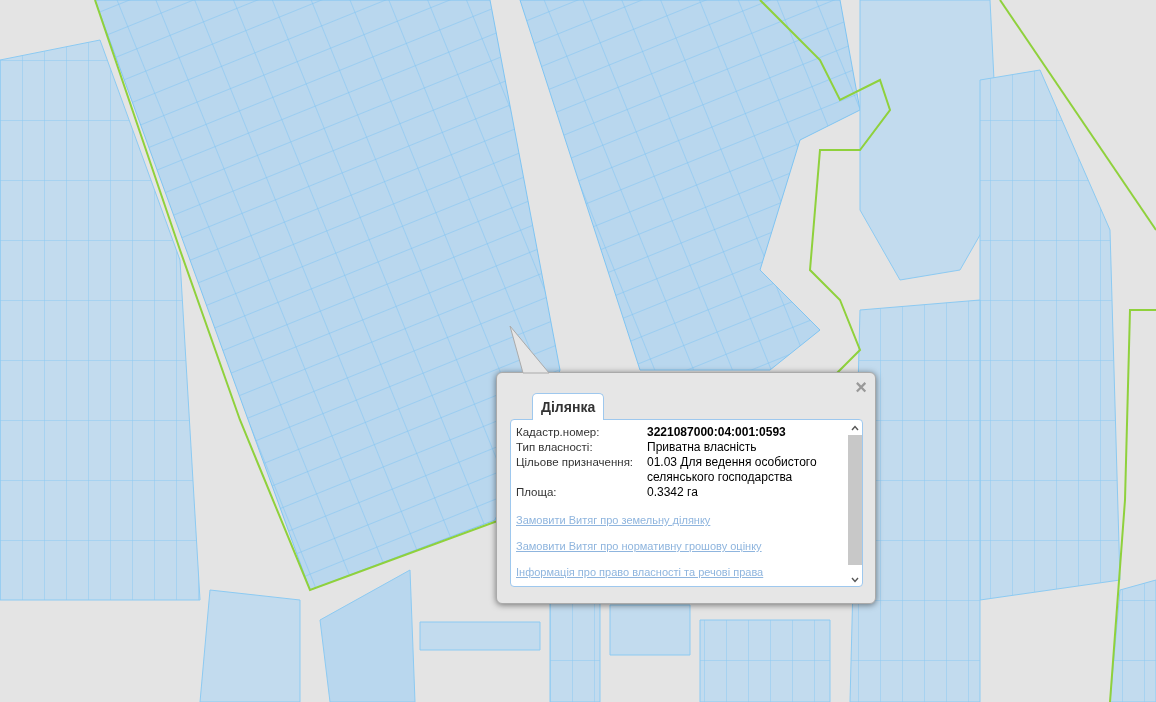 The image size is (1156, 702). Describe the element at coordinates (680, 546) in the screenshot. I see `info-link: Замовити Витяг про нормативну грошову оцінку` at that location.